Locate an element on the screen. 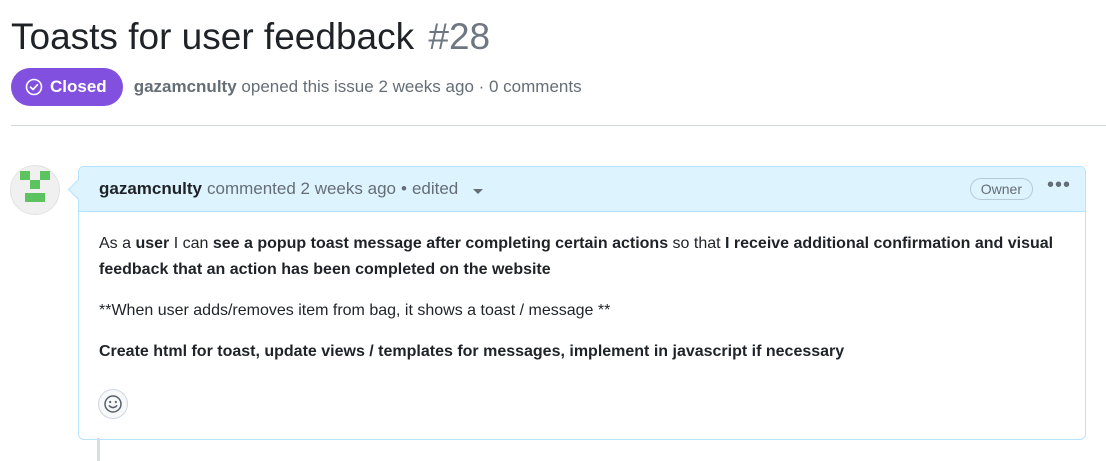 The width and height of the screenshot is (1106, 461). issue-title-text: Toasts for user feedback is located at coordinates (213, 36).